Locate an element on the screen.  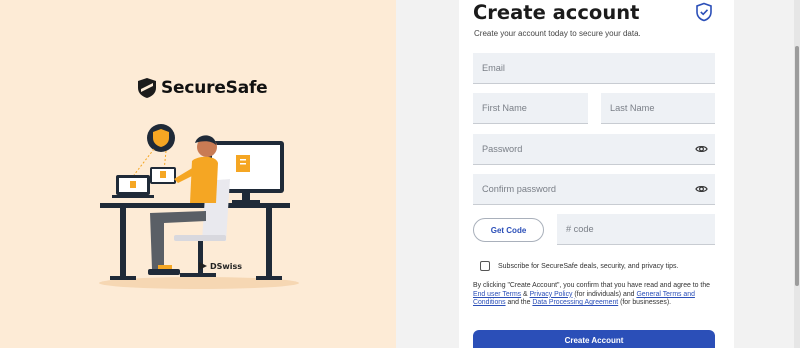
create-account-button: Create Account is located at coordinates (594, 339).